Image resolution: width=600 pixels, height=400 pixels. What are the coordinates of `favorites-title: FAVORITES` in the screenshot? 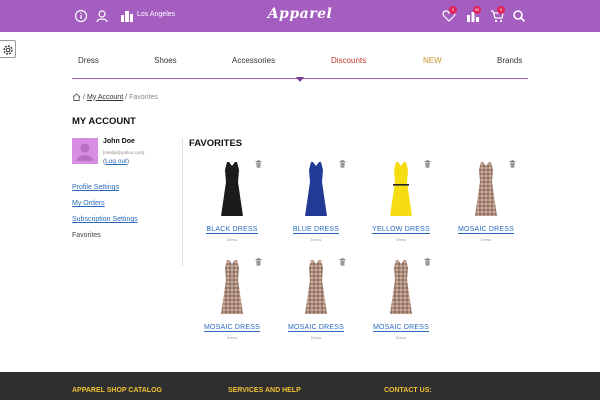 It's located at (216, 143).